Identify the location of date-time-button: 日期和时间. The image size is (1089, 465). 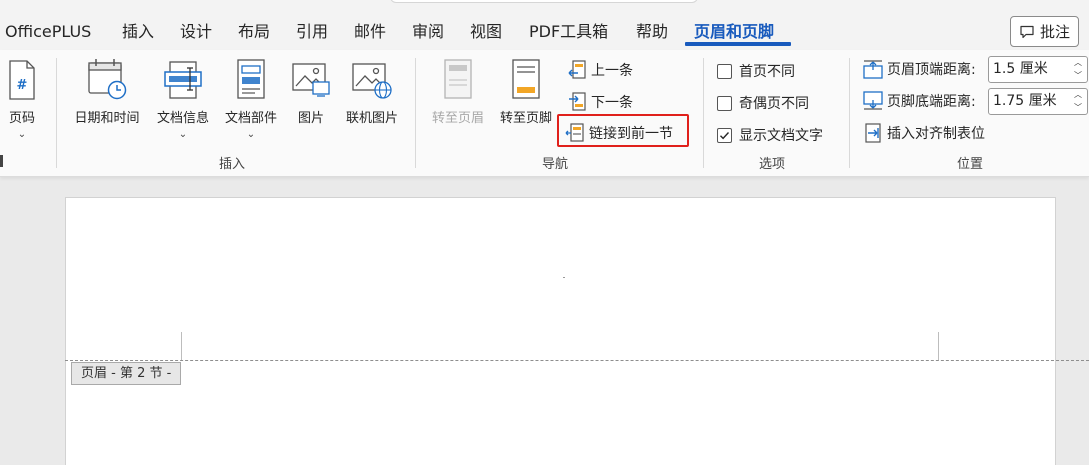
(107, 92).